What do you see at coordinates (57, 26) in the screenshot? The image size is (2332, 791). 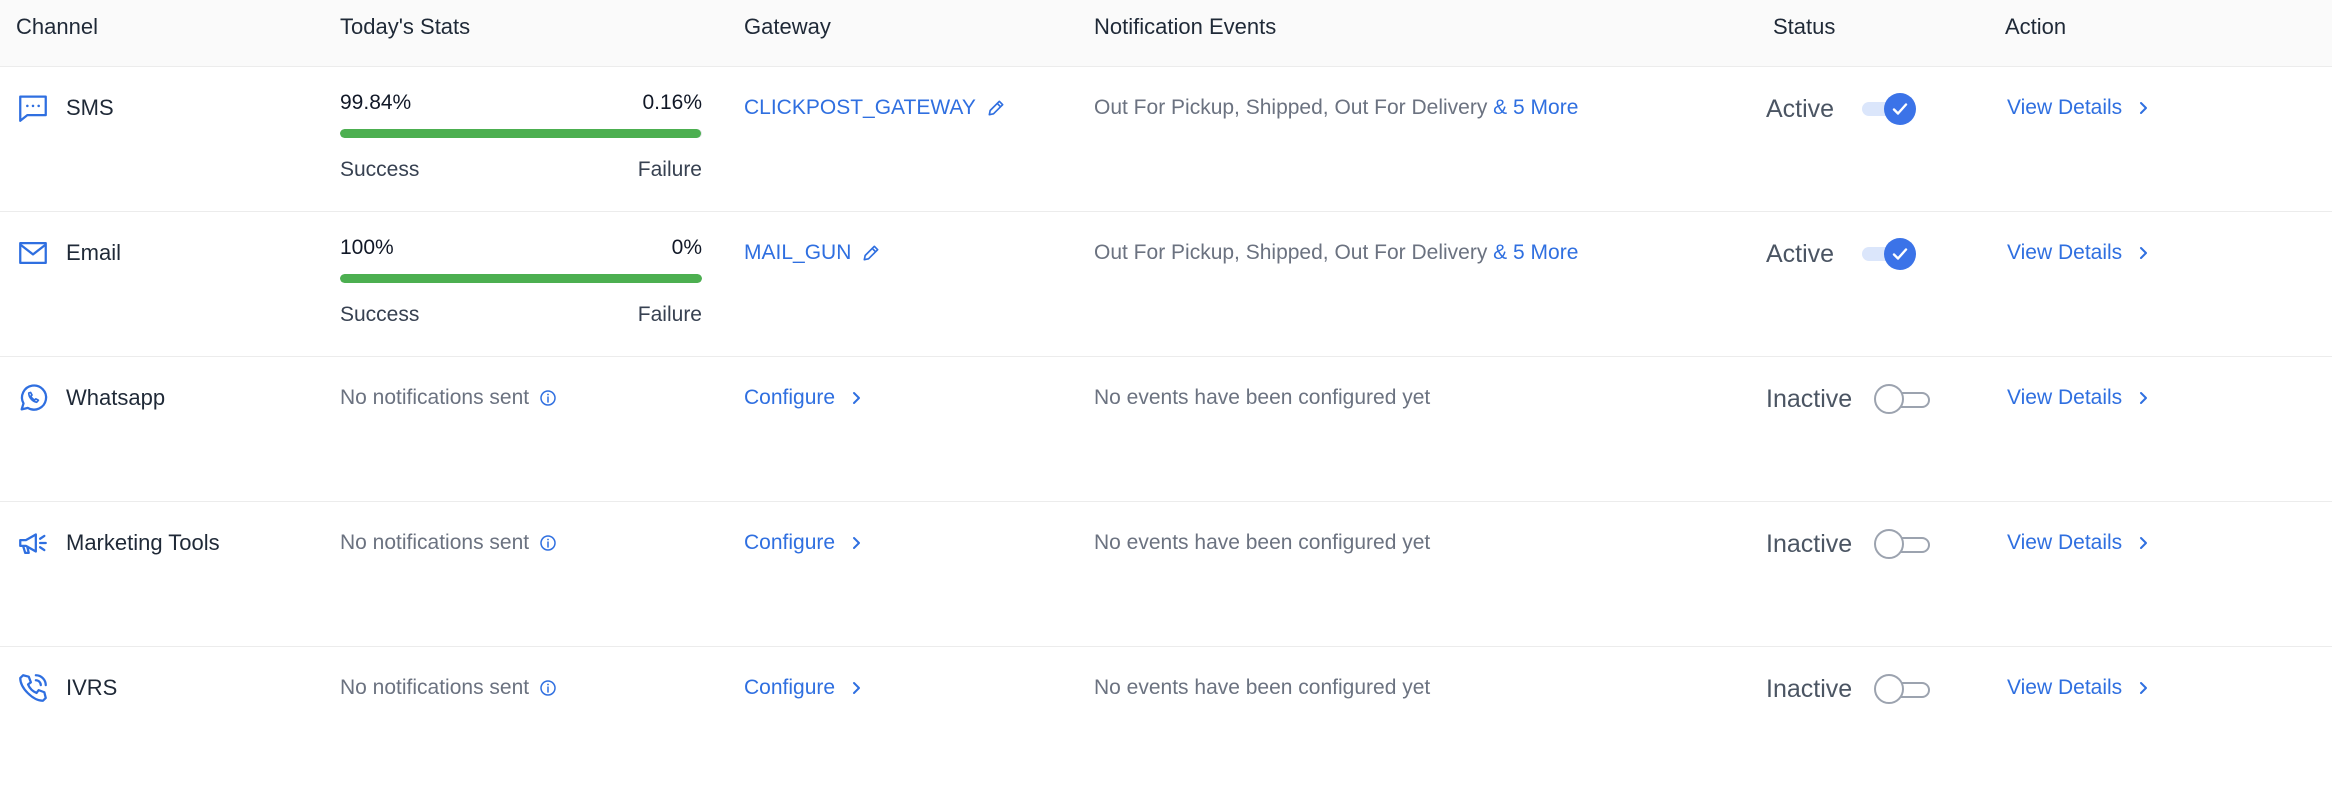 I see `header-channel: Channel` at bounding box center [57, 26].